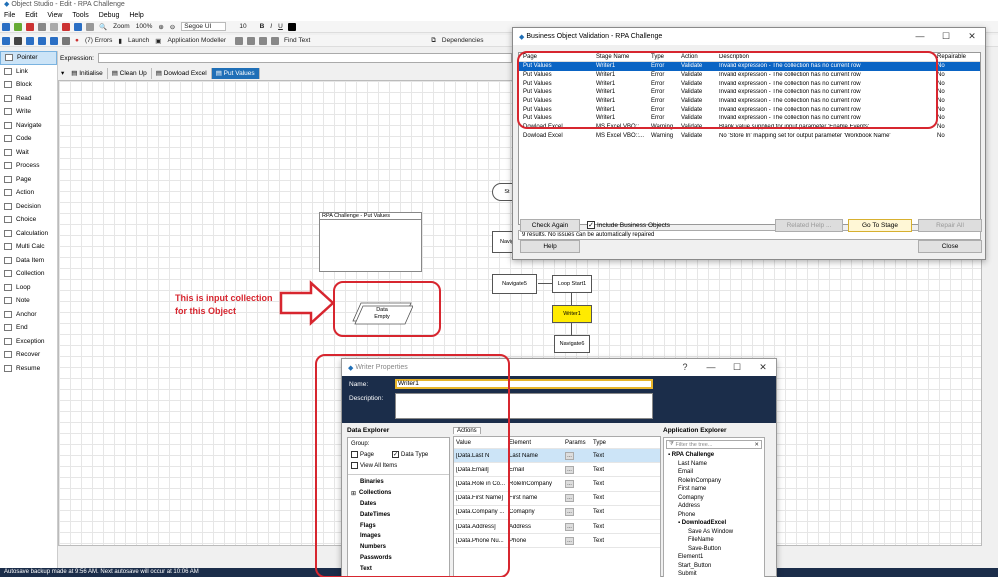 The width and height of the screenshot is (998, 577). Describe the element at coordinates (18, 26) in the screenshot. I see `print-icon` at that location.